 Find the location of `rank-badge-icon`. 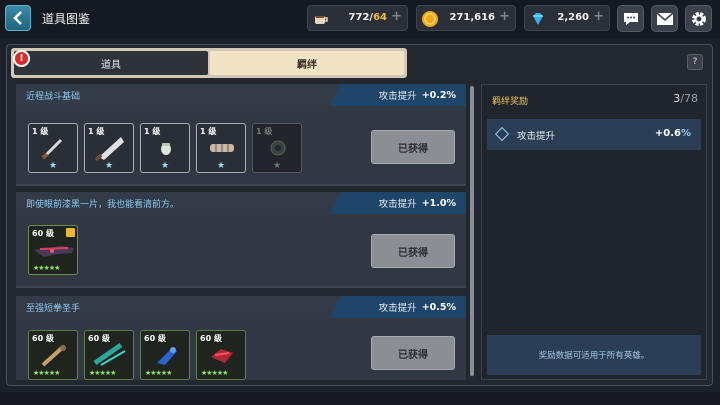

rank-badge-icon is located at coordinates (70, 232).